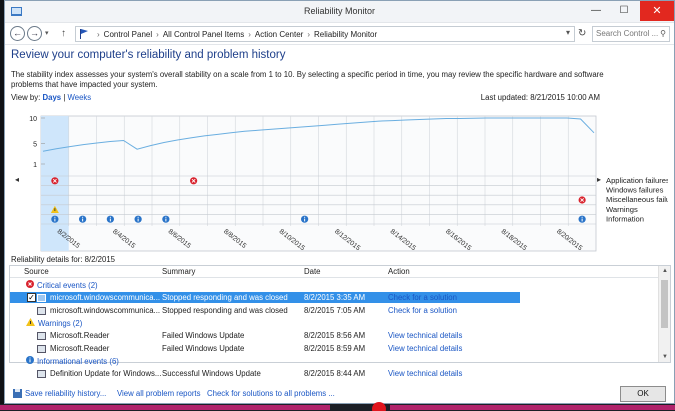 This screenshot has width=675, height=411. I want to click on refresh-icon: ↻, so click(582, 33).